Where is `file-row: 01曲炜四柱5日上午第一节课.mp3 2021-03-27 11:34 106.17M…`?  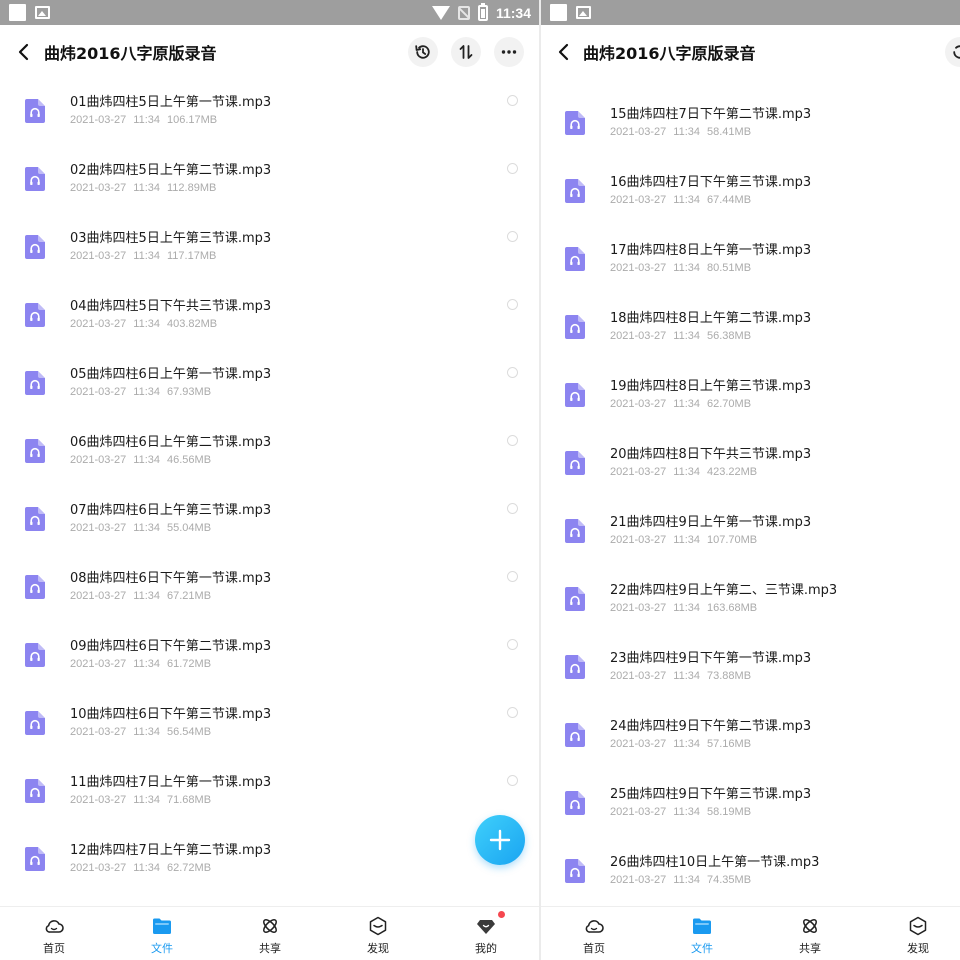
file-row: 01曲炜四柱5日上午第一节课.mp3 2021-03-27 11:34 106.17M… is located at coordinates (269, 113).